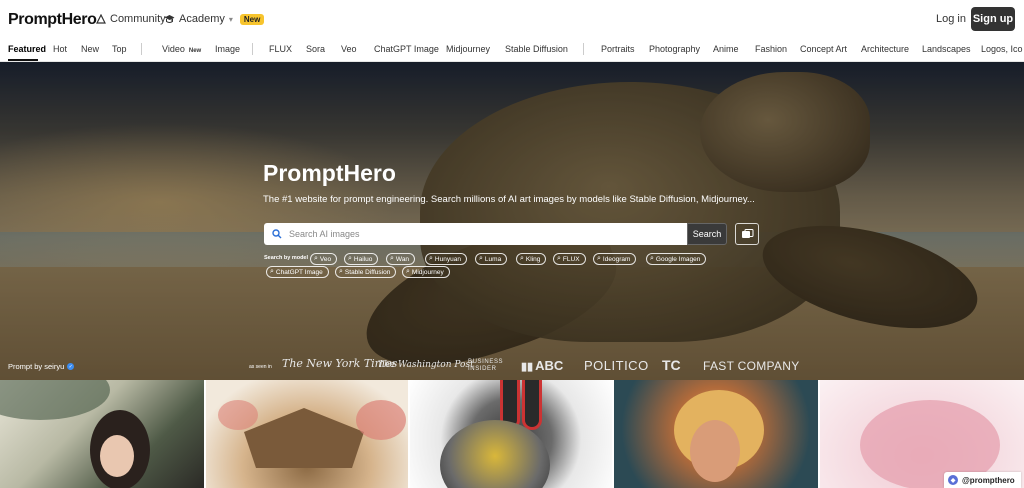  Describe the element at coordinates (468, 49) in the screenshot. I see `tab-midjourney: Midjourney` at that location.